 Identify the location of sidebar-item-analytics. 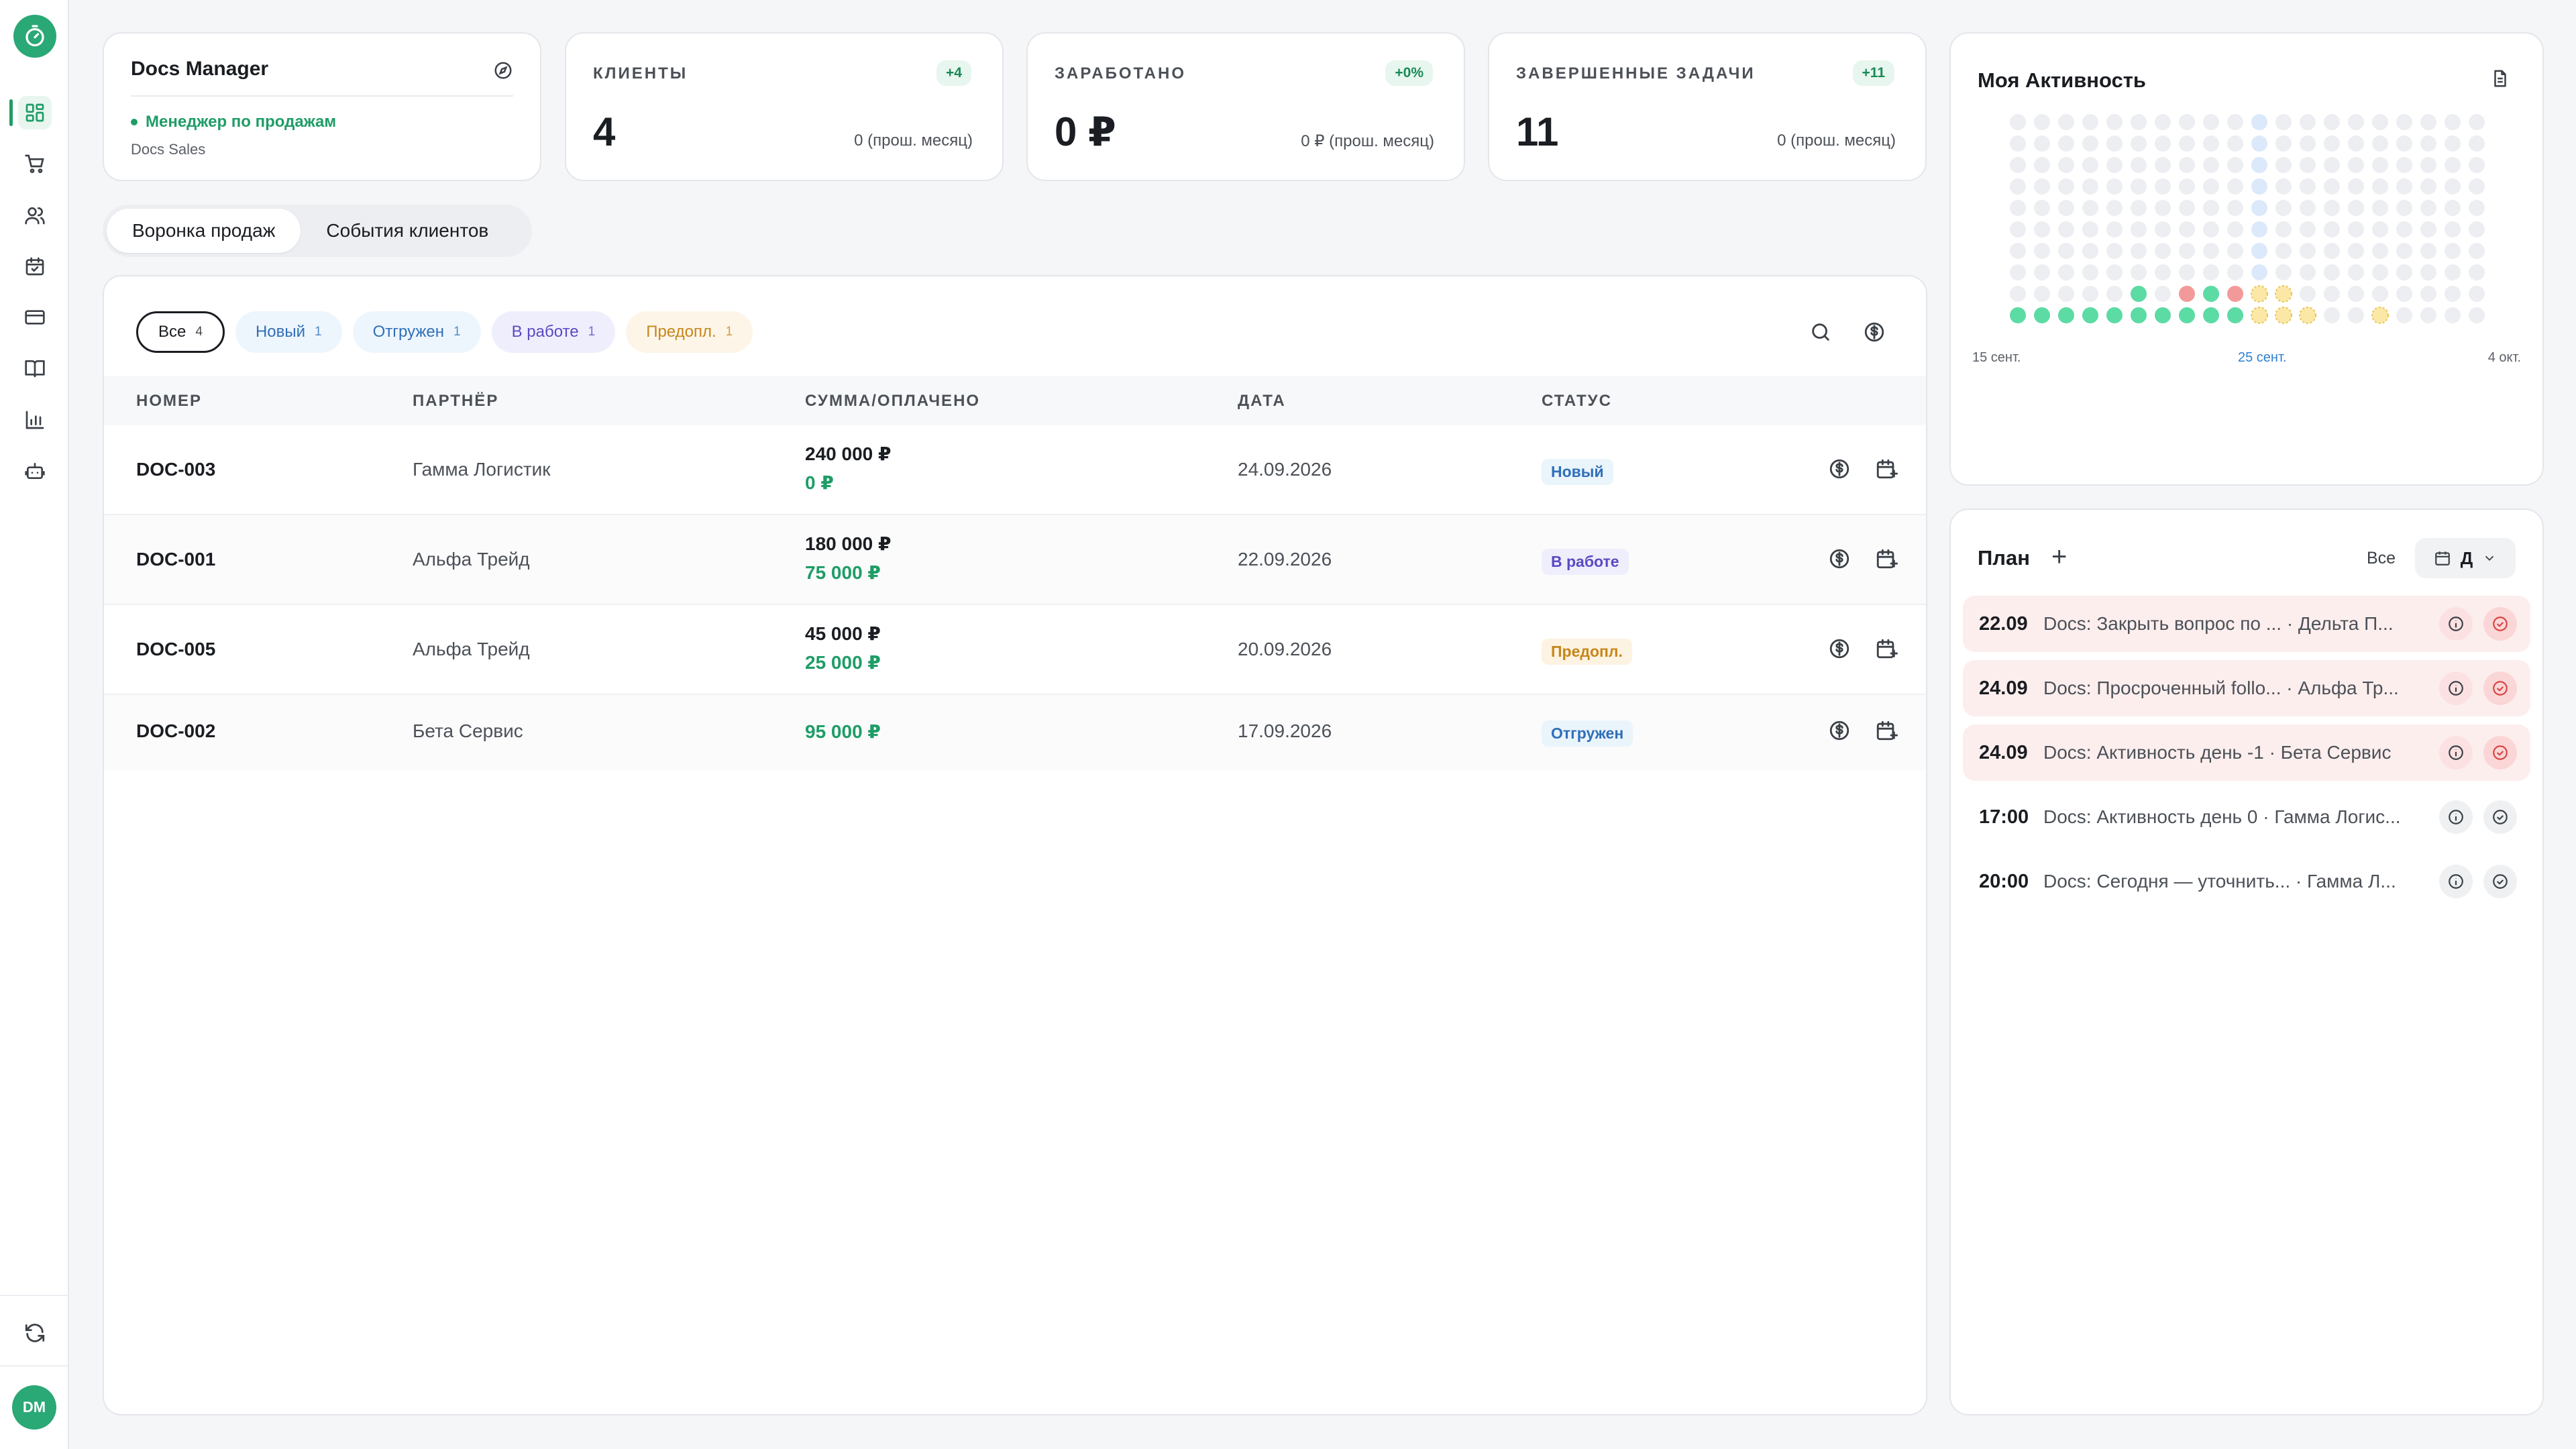
(35, 420).